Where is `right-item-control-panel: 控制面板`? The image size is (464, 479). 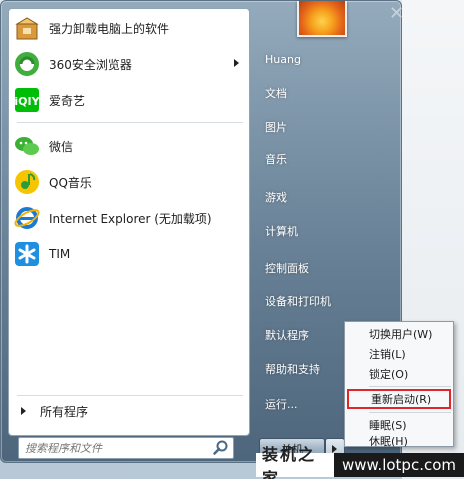
right-item-control-panel: 控制面板 is located at coordinates (327, 268).